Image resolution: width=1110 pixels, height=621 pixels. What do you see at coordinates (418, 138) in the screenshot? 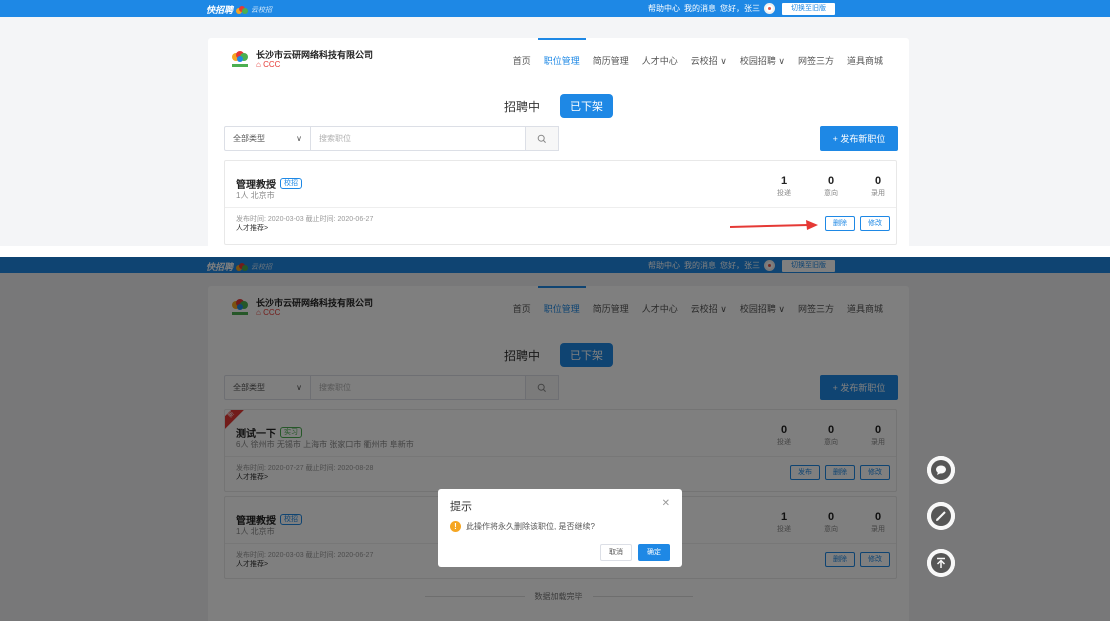
I see `search-input: 搜索职位` at bounding box center [418, 138].